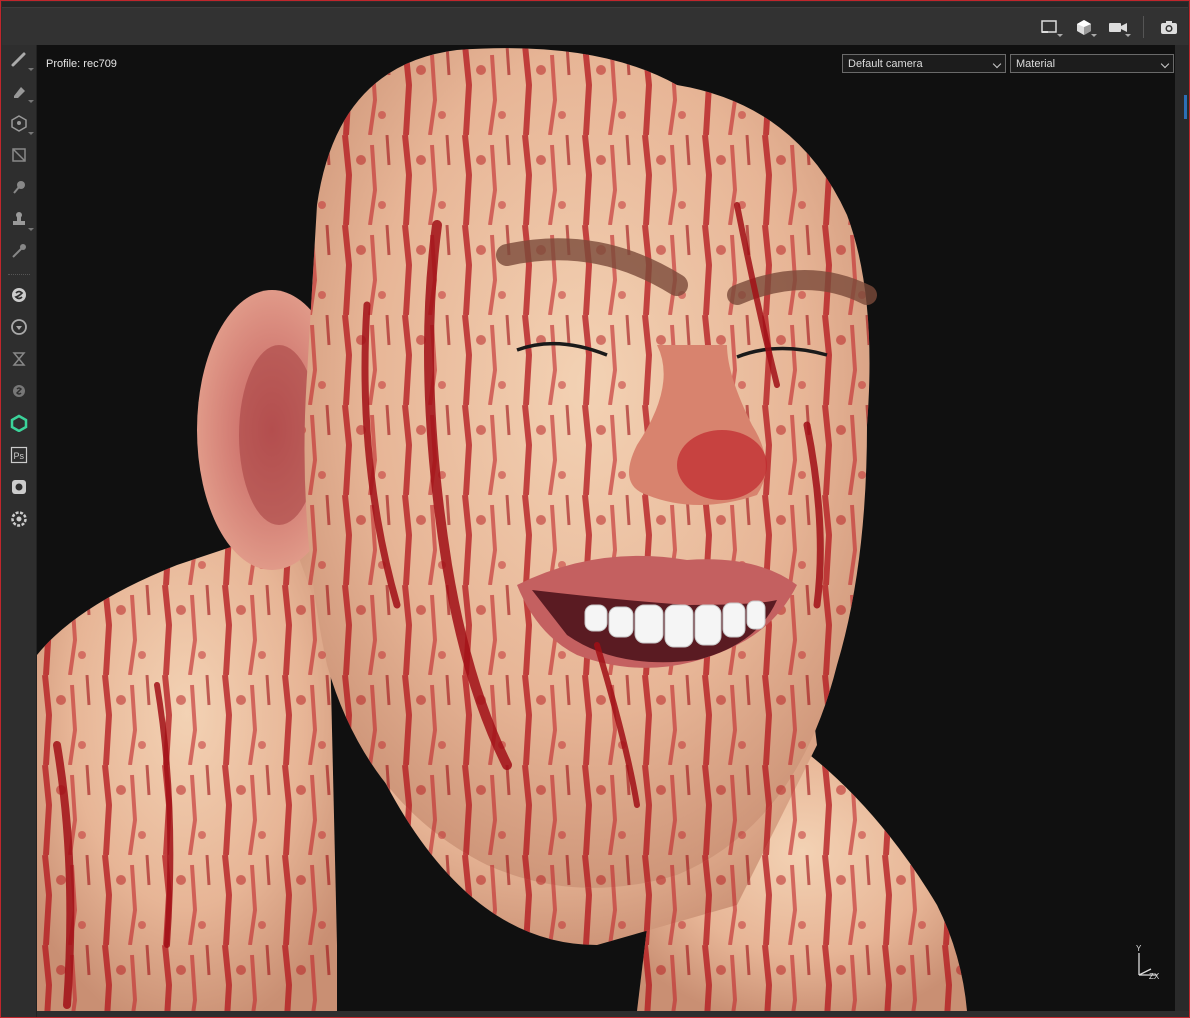 The image size is (1190, 1018). Describe the element at coordinates (19, 391) in the screenshot. I see `substance-grey-icon` at that location.